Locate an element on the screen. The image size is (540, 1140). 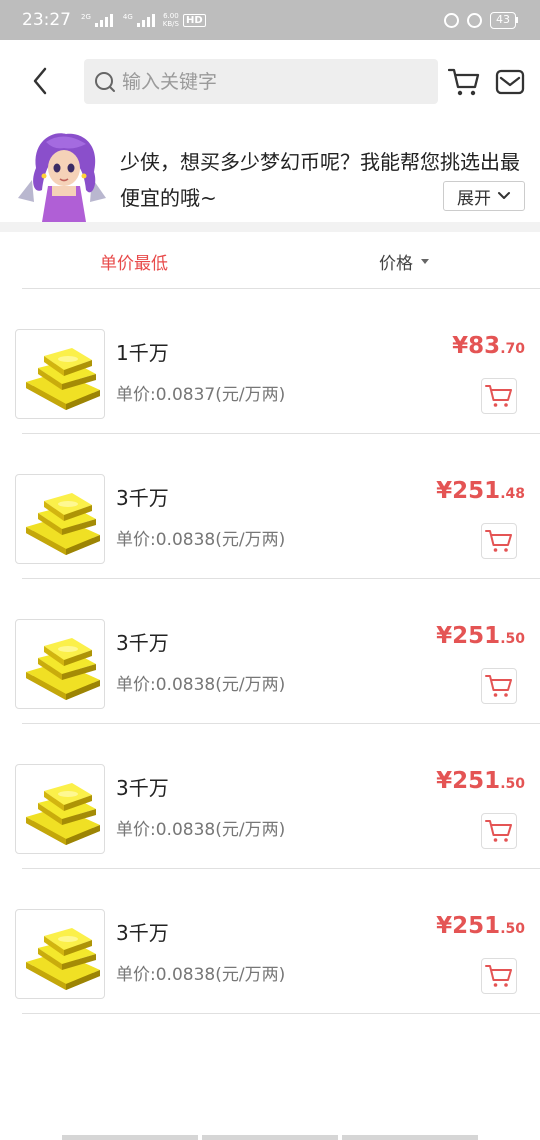
assistant-banner: 少侠，想买多少梦幻币呢？我能帮您挑选出最便宜的哦~ 展开 is located at coordinates (270, 173).